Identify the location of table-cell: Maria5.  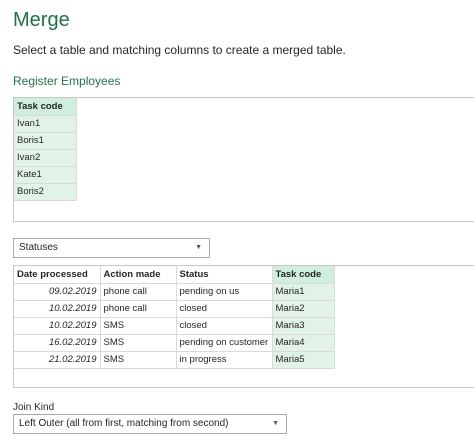
(303, 360).